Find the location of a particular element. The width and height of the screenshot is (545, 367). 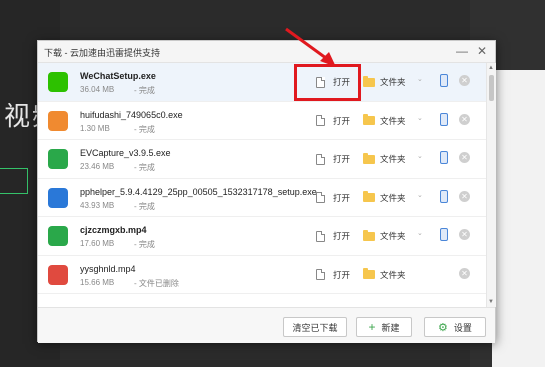

download-row: cjzczmgxb.mp4 17.60 MB - 完成 打开 文件夹 ⌄ ✕ is located at coordinates (262, 236).